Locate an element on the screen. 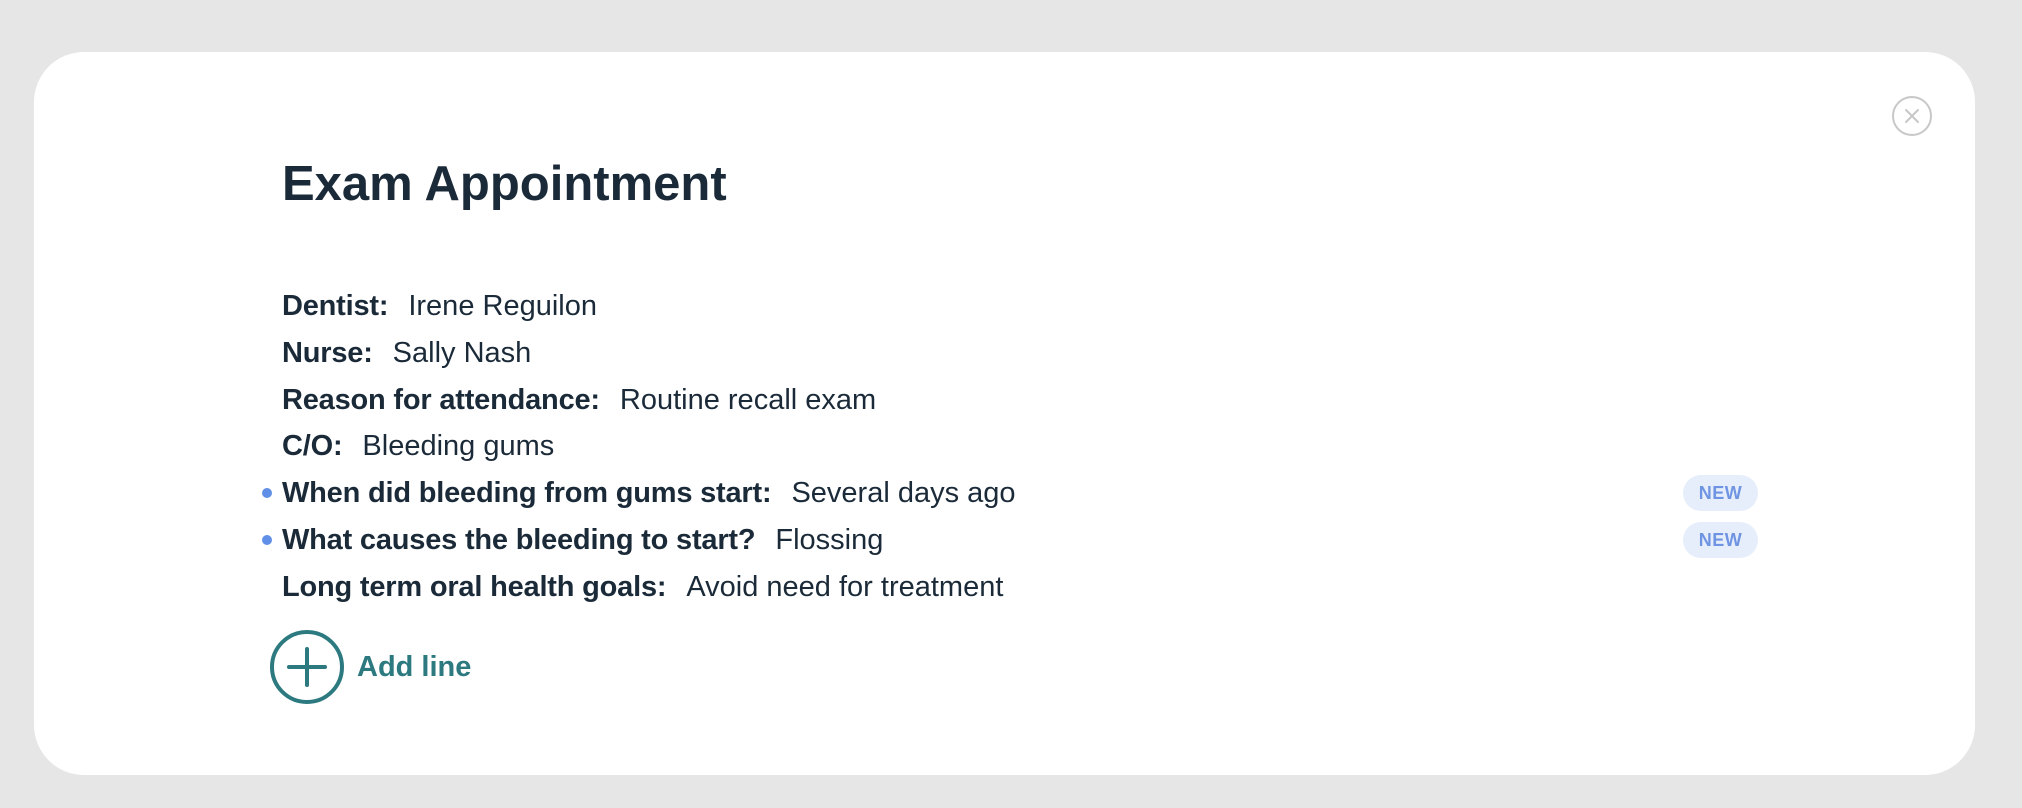 The width and height of the screenshot is (2022, 808). line-value: Bleeding gums is located at coordinates (458, 446).